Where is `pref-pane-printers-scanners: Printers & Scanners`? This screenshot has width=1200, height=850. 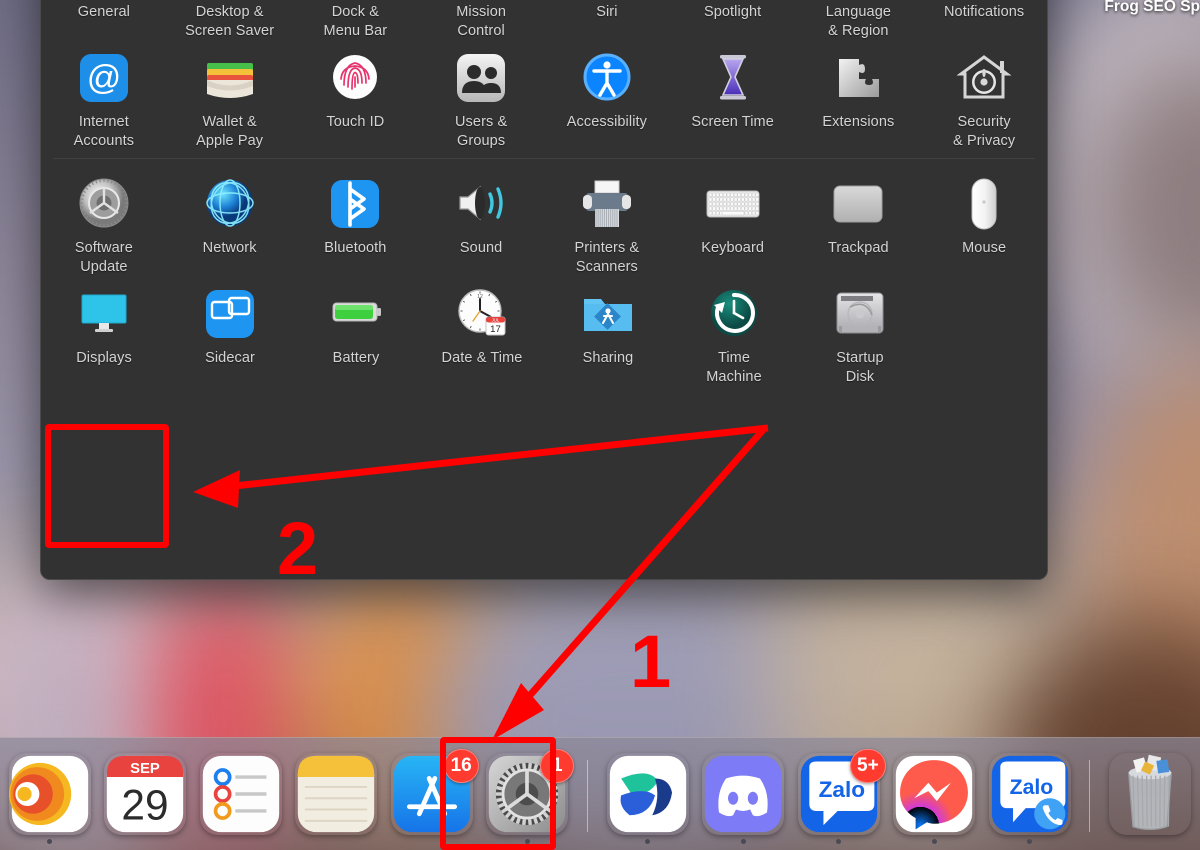
pref-pane-printers-scanners: Printers & Scanners is located at coordinates (607, 222).